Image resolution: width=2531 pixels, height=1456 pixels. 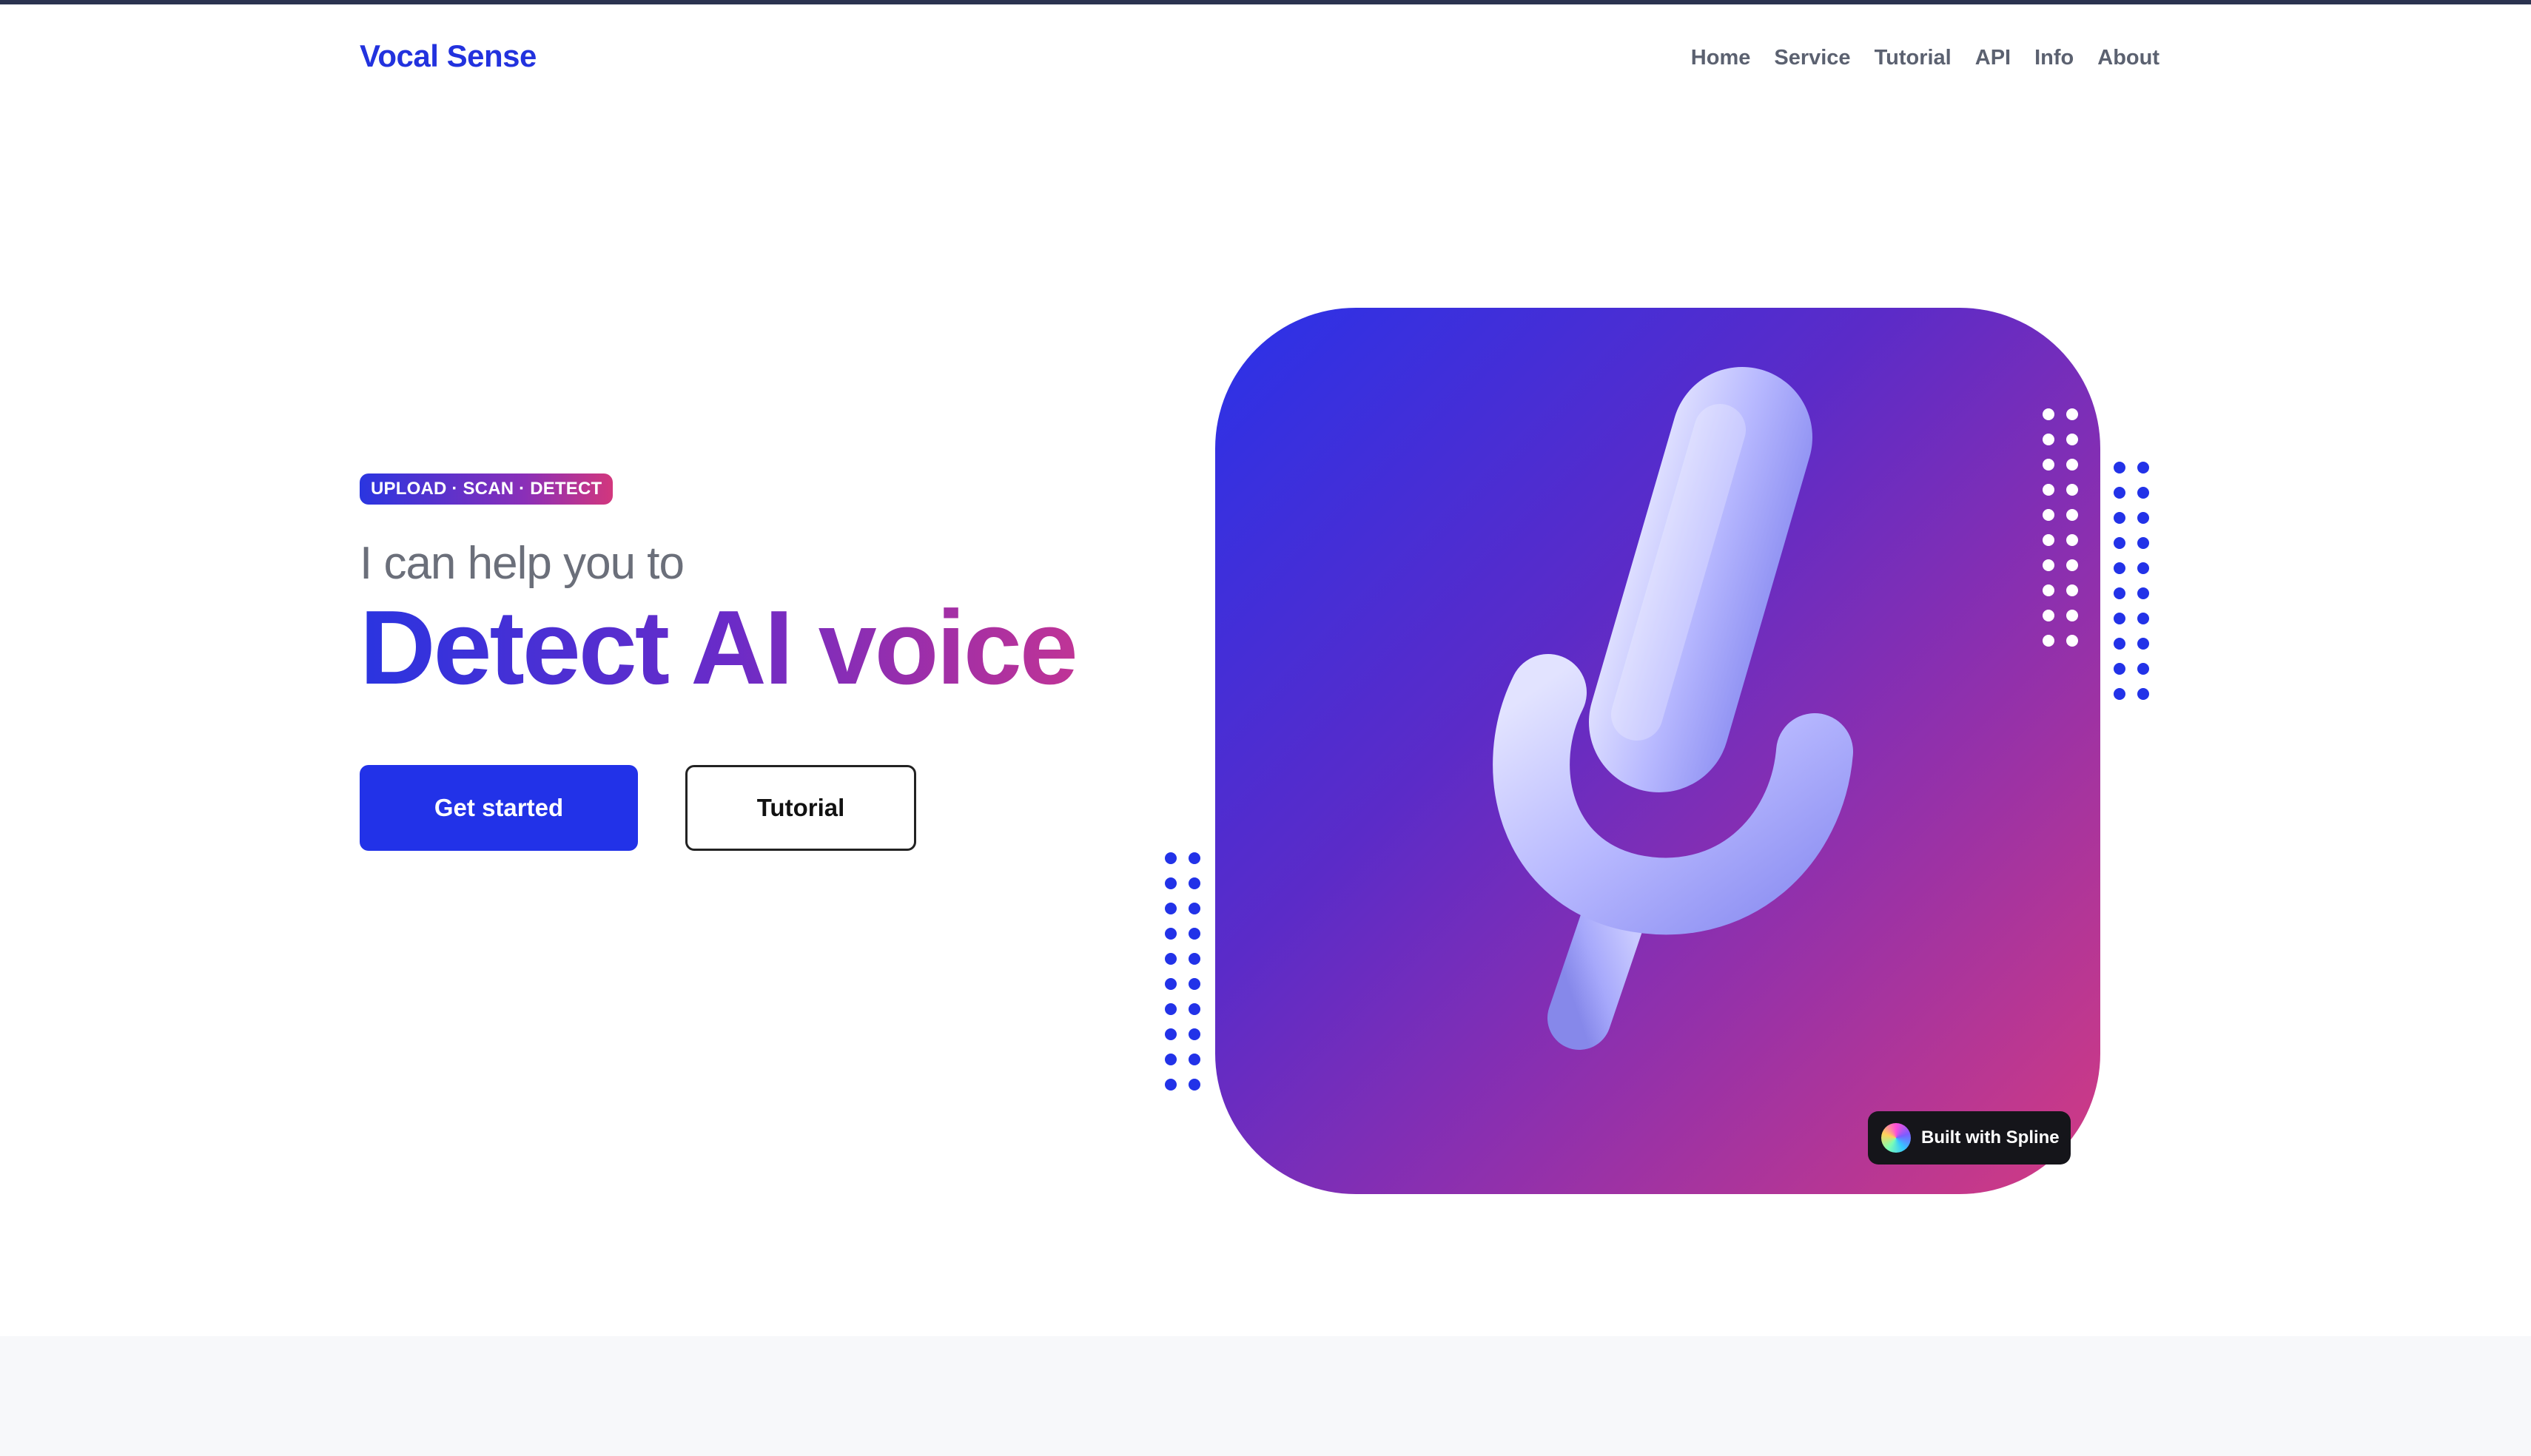 I want to click on dot-pattern-right, so click(x=2096, y=554).